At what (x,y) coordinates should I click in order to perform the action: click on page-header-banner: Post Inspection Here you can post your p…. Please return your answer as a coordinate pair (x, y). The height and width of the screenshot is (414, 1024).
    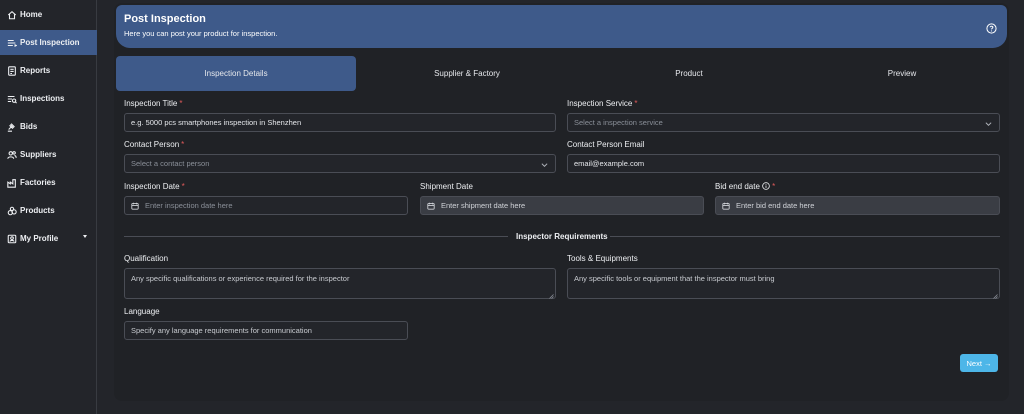
    Looking at the image, I should click on (561, 26).